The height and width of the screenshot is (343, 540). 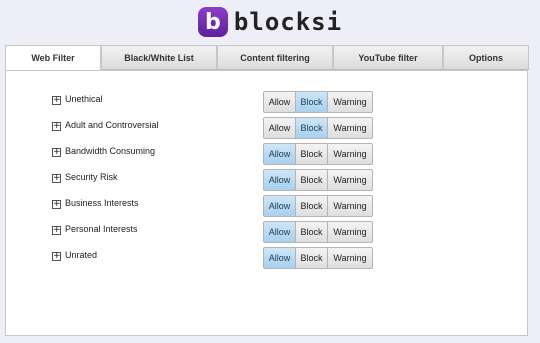 I want to click on header: b blocksi, so click(x=270, y=22).